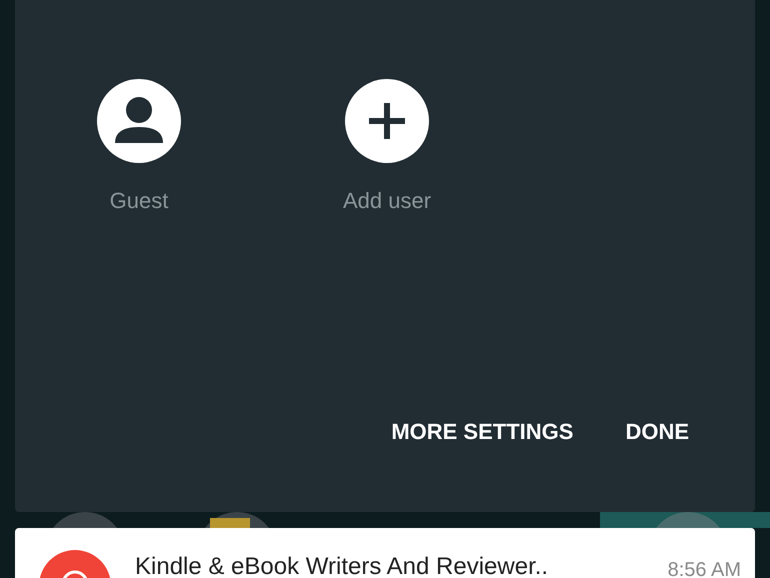  Describe the element at coordinates (482, 432) in the screenshot. I see `more-settings-button: MORE SETTINGS` at that location.